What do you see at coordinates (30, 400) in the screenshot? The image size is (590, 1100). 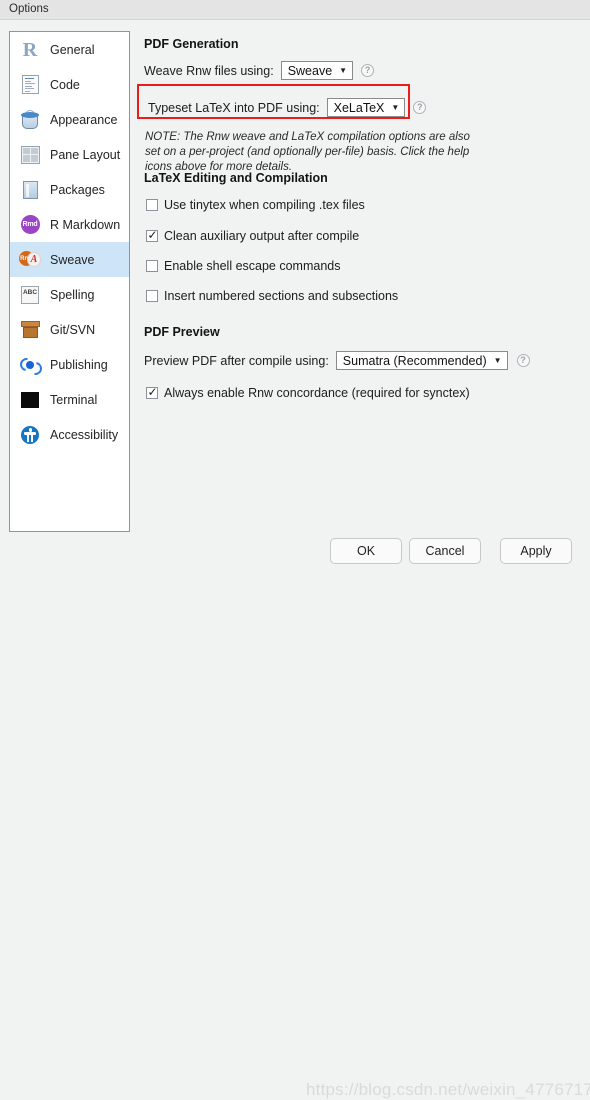 I see `terminal-icon` at bounding box center [30, 400].